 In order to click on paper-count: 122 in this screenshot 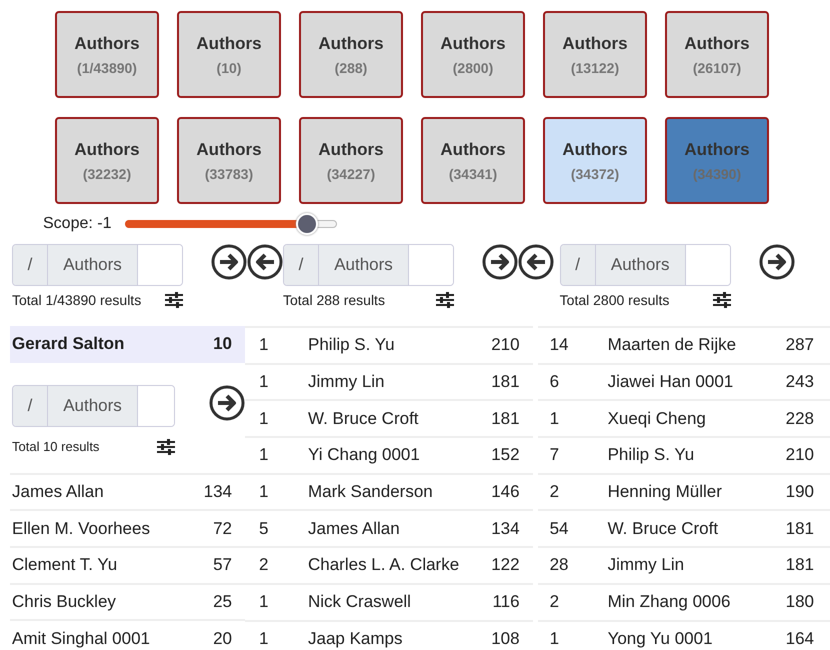, I will do `click(506, 565)`.